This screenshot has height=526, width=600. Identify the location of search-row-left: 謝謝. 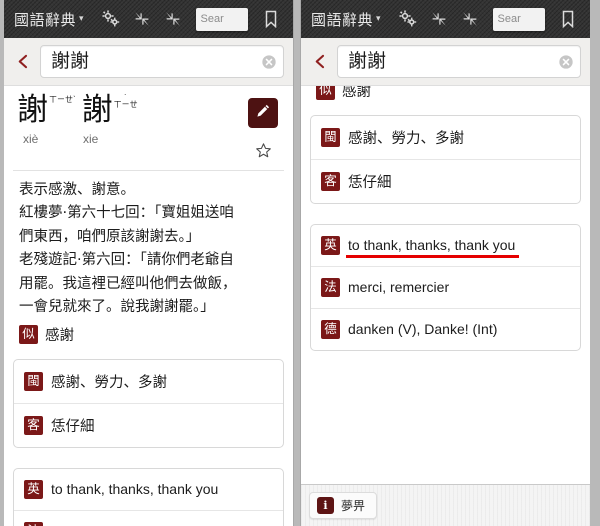
(148, 62).